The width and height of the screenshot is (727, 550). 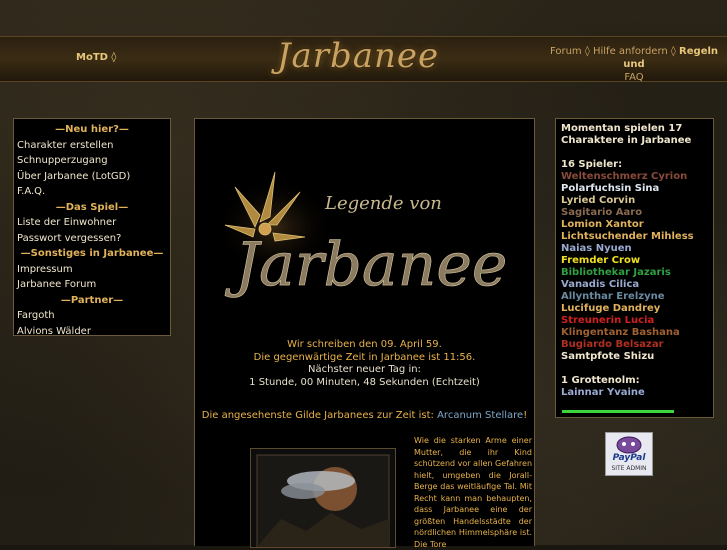 I want to click on player-name: Vanadis Cilica, so click(x=634, y=285).